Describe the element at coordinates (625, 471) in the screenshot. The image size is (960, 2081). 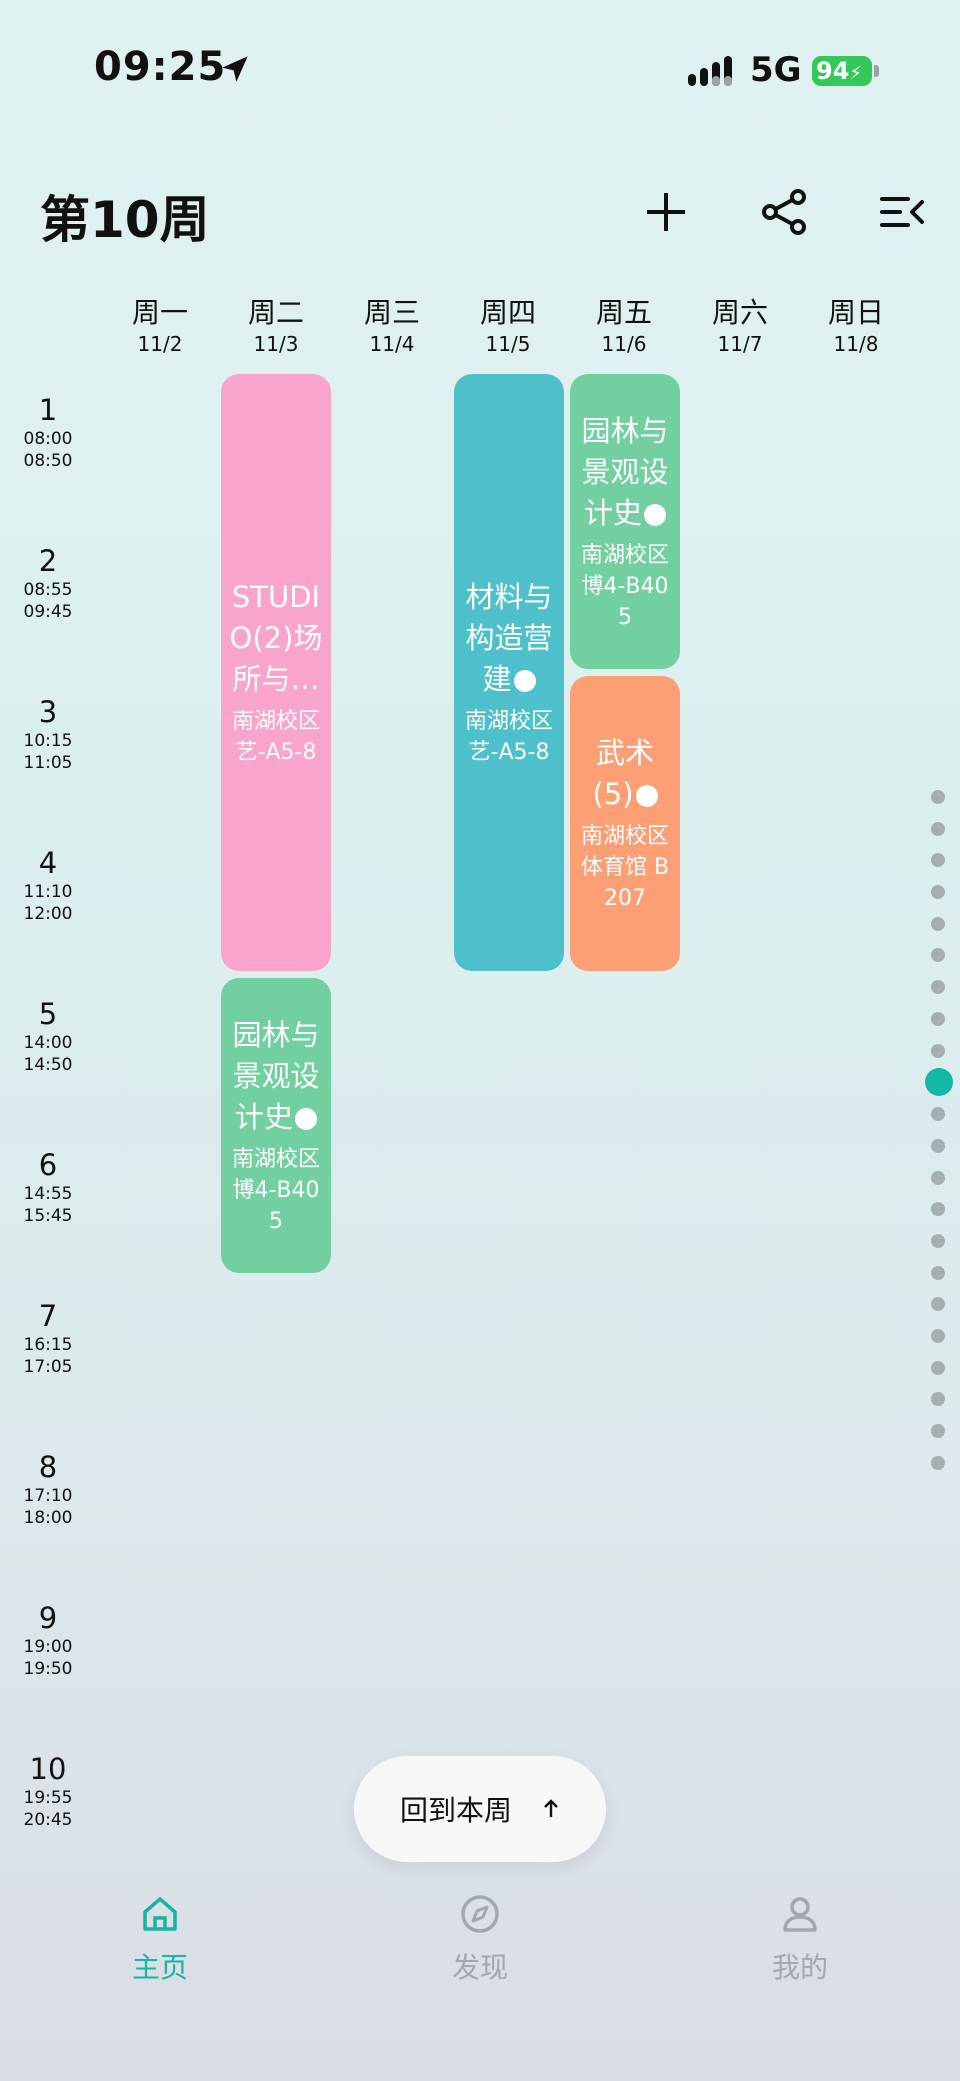
I see `course-name: 园林与景观设计史` at that location.